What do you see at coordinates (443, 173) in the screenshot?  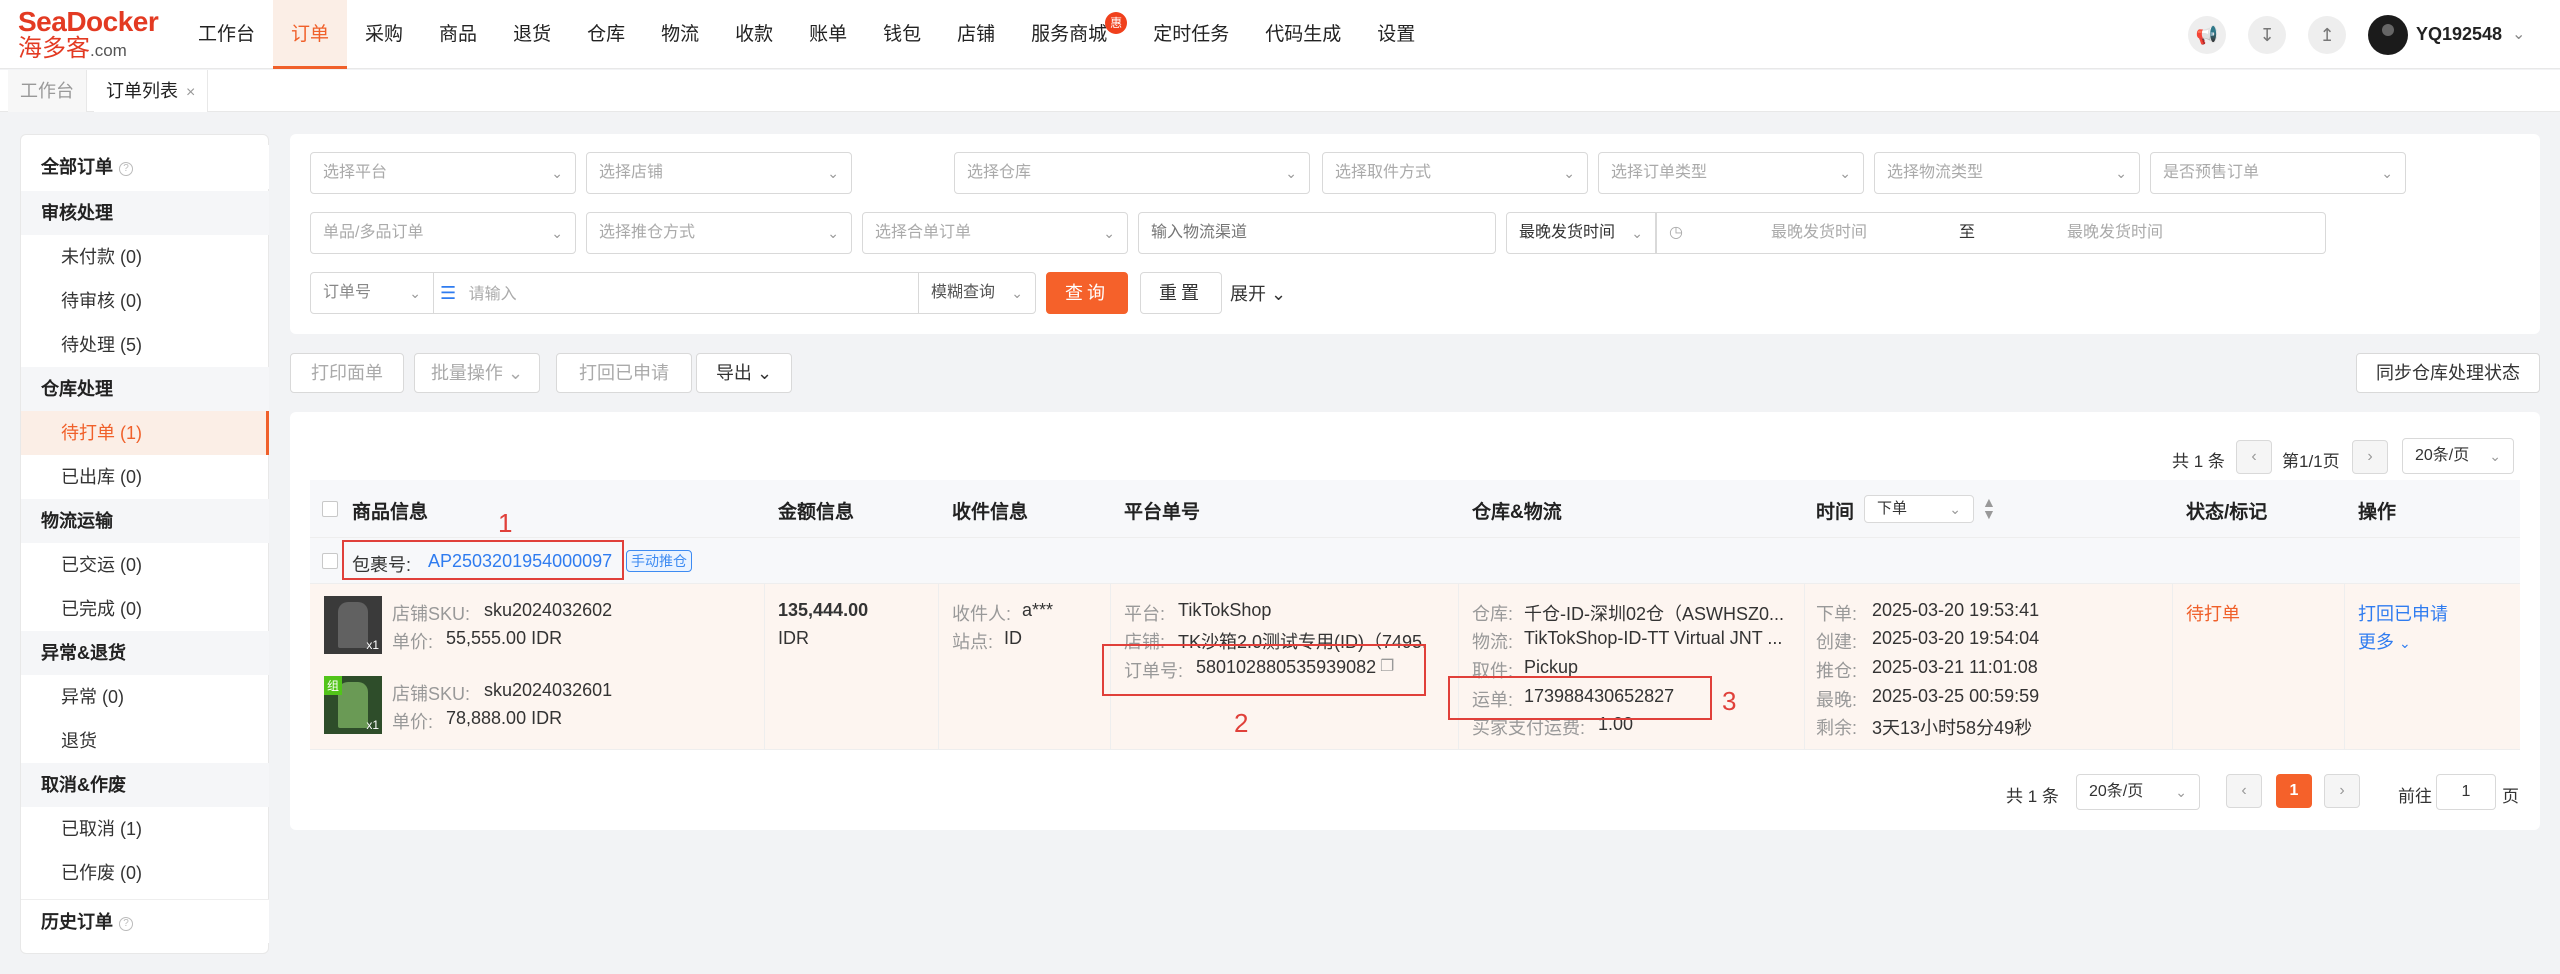 I see `platform-select: 选择平台 ⌄` at bounding box center [443, 173].